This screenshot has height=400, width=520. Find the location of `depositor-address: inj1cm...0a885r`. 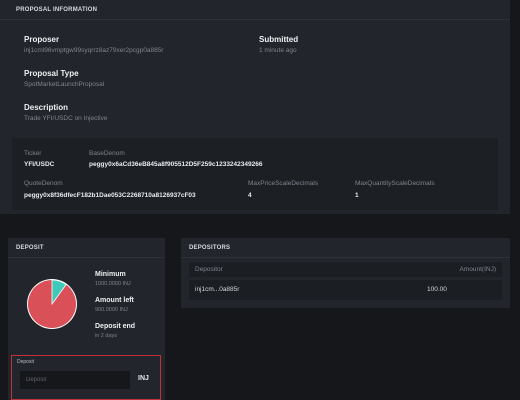

depositor-address: inj1cm...0a885r is located at coordinates (217, 289).